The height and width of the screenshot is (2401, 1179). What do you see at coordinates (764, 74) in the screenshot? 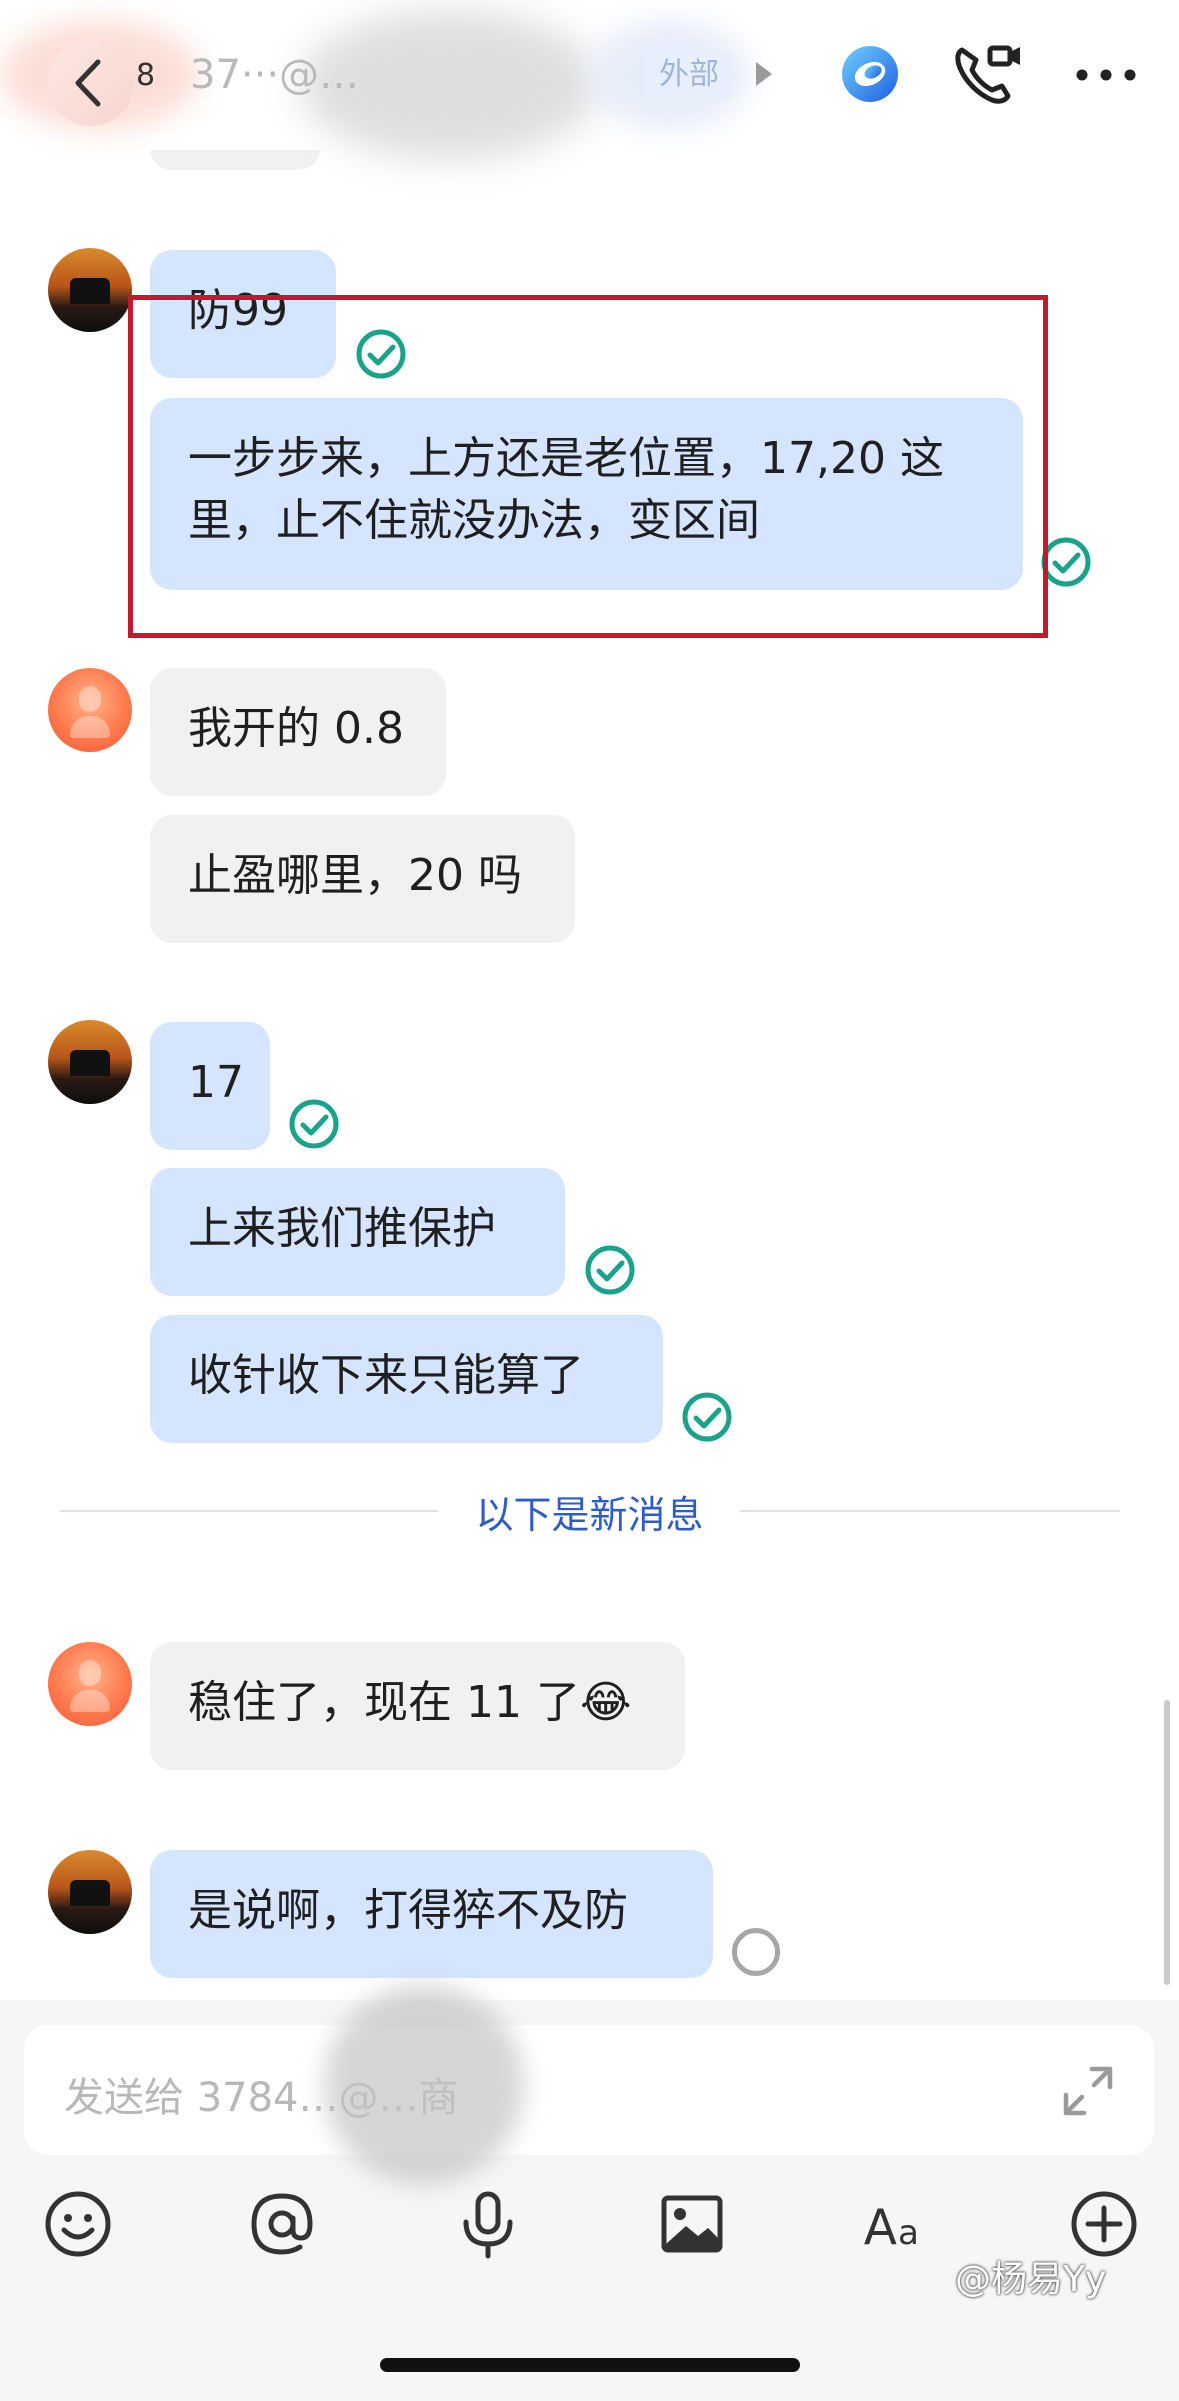
I see `chat-info-caret-icon` at bounding box center [764, 74].